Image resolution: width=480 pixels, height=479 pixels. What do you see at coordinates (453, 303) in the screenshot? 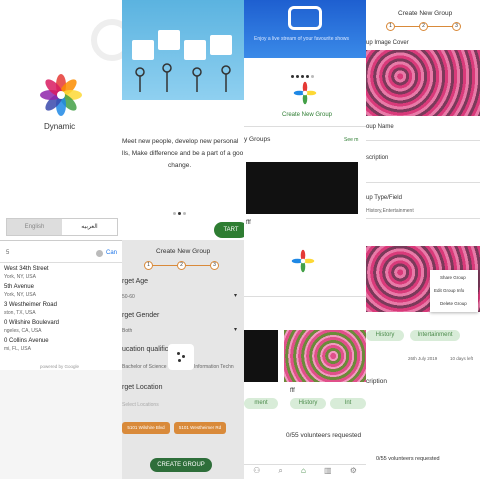
I see `delete-group-item: Delete Group` at bounding box center [453, 303].